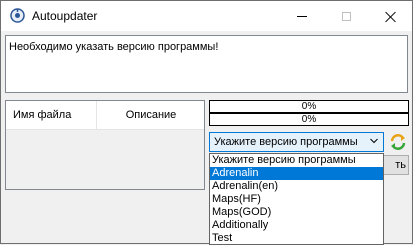 This screenshot has width=413, height=245. Describe the element at coordinates (206, 16) in the screenshot. I see `title-bar: Autoupdater` at that location.